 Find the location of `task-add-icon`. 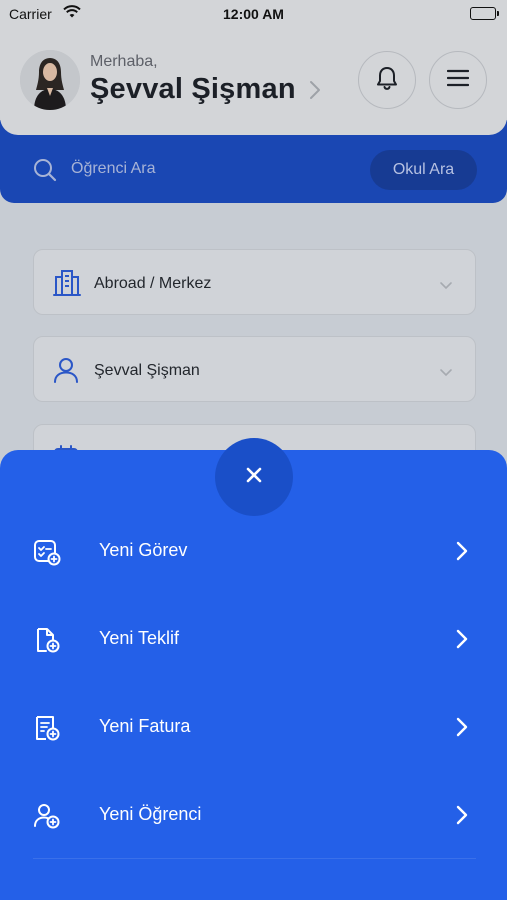

task-add-icon is located at coordinates (47, 554).